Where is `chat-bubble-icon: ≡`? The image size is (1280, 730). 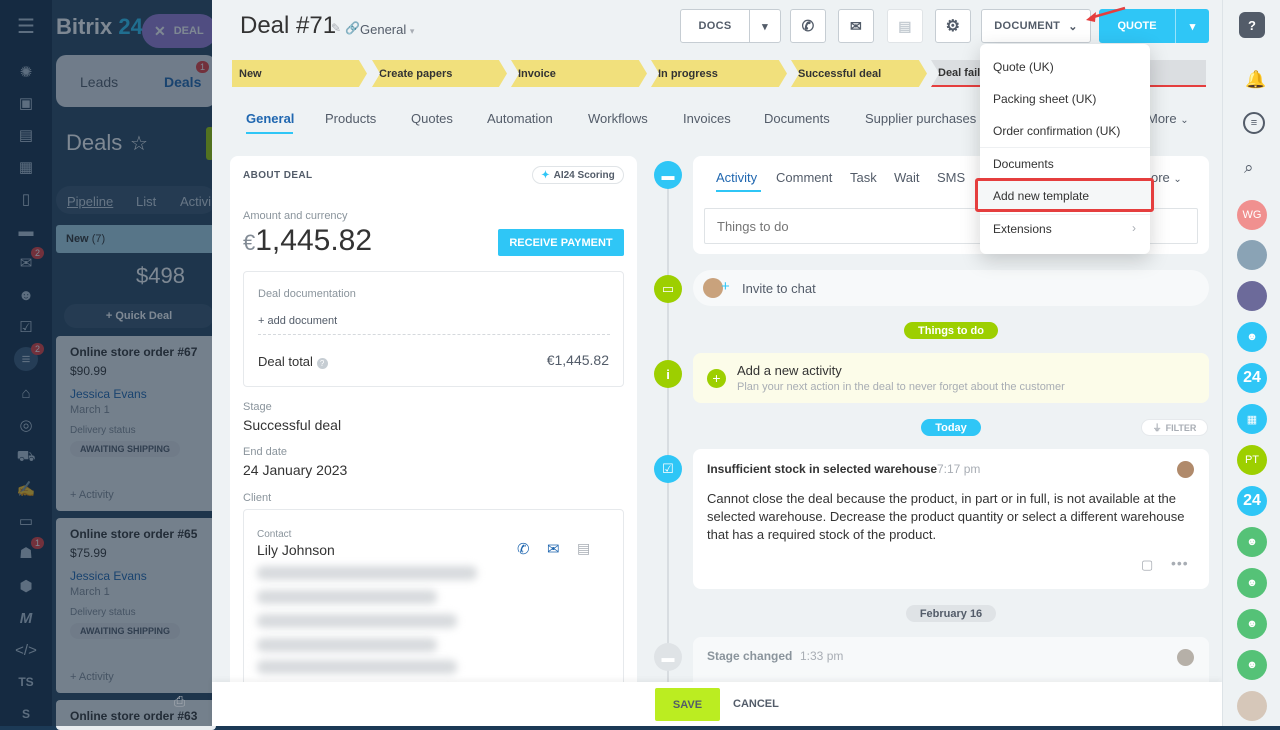 chat-bubble-icon: ≡ is located at coordinates (1254, 123).